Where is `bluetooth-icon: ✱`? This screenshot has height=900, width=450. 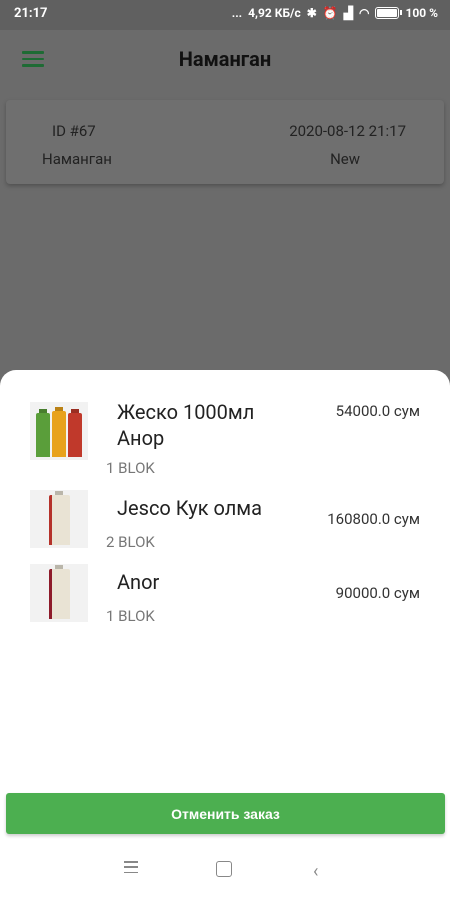 bluetooth-icon: ✱ is located at coordinates (311, 13).